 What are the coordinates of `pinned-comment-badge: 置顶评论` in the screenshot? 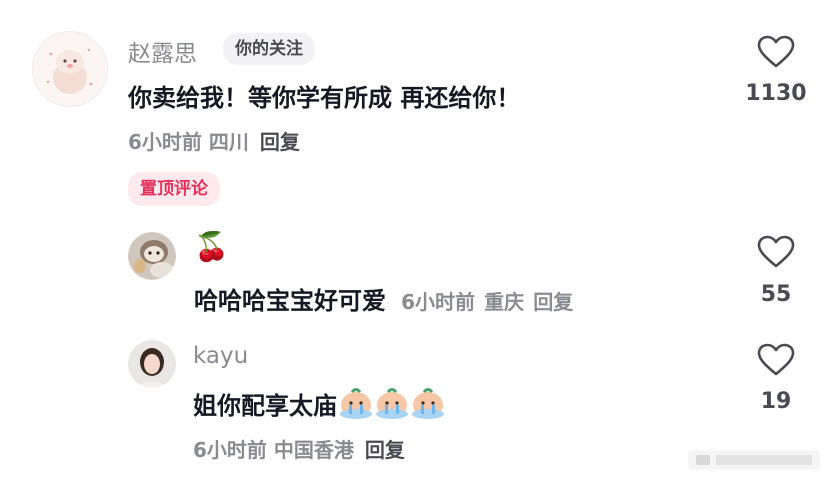 It's located at (174, 189).